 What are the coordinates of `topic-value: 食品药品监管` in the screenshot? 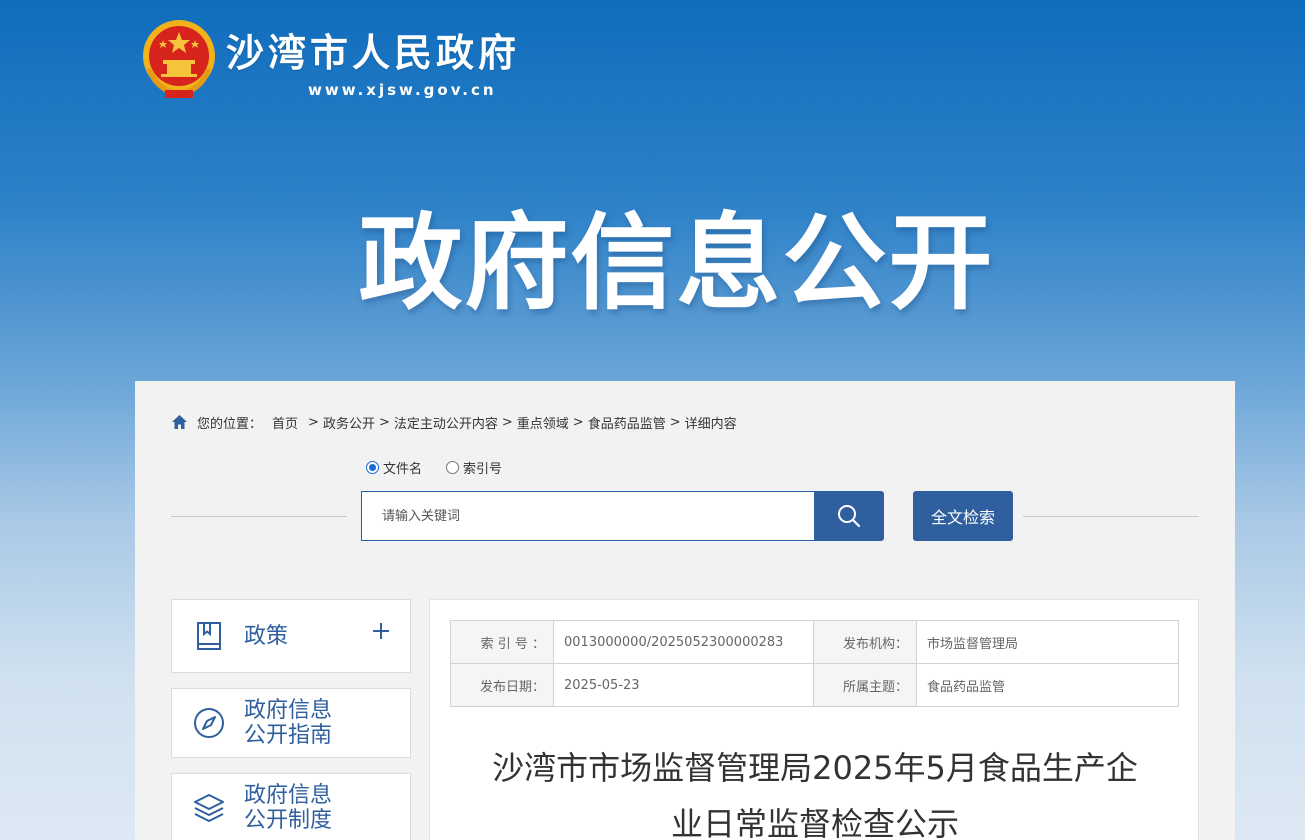 It's located at (1047, 685).